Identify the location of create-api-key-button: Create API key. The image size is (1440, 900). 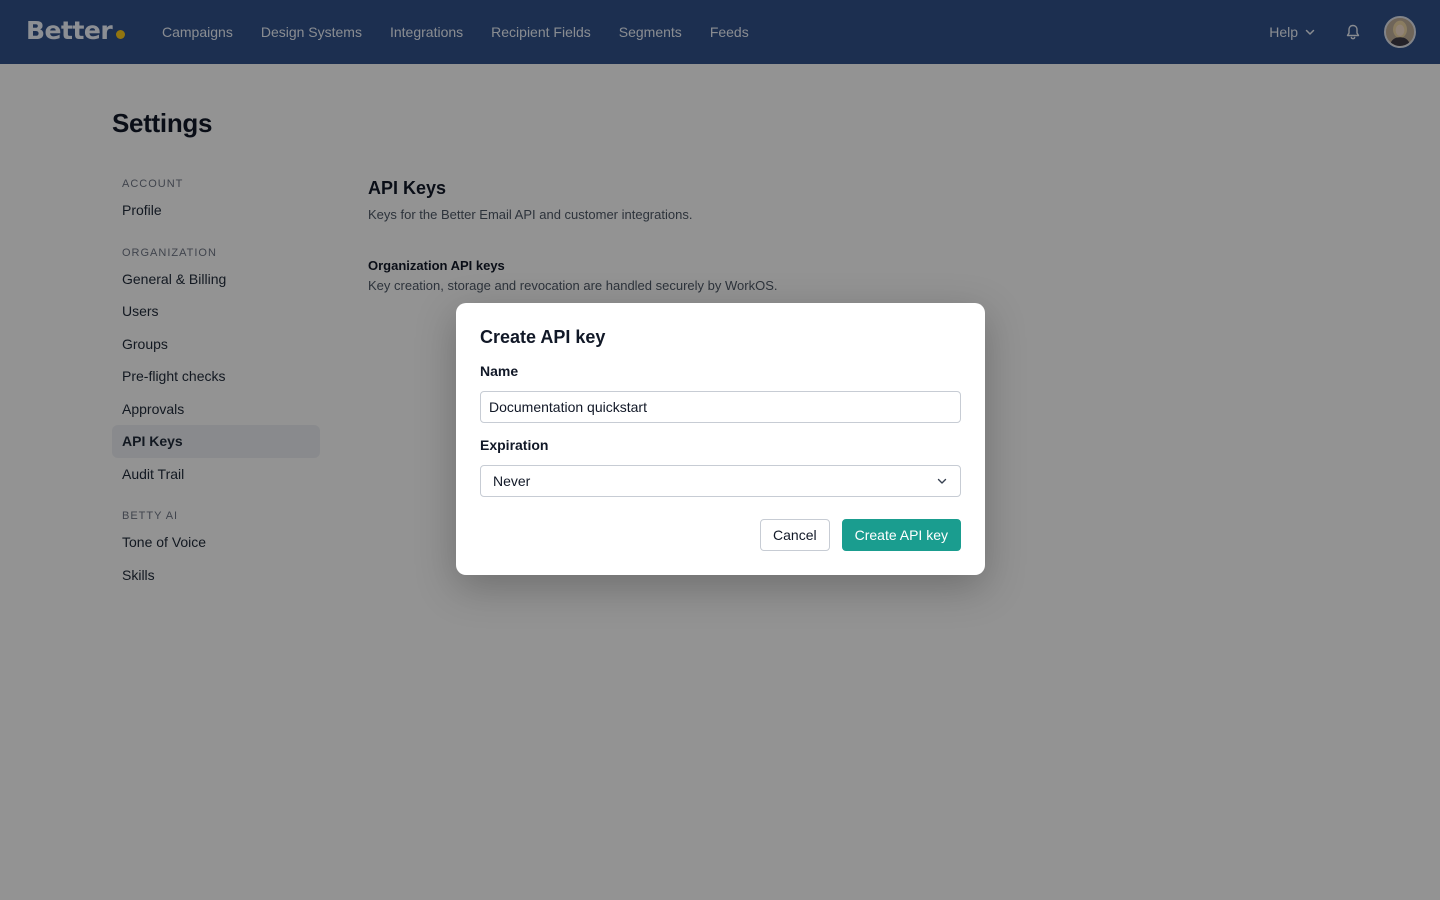
(901, 535).